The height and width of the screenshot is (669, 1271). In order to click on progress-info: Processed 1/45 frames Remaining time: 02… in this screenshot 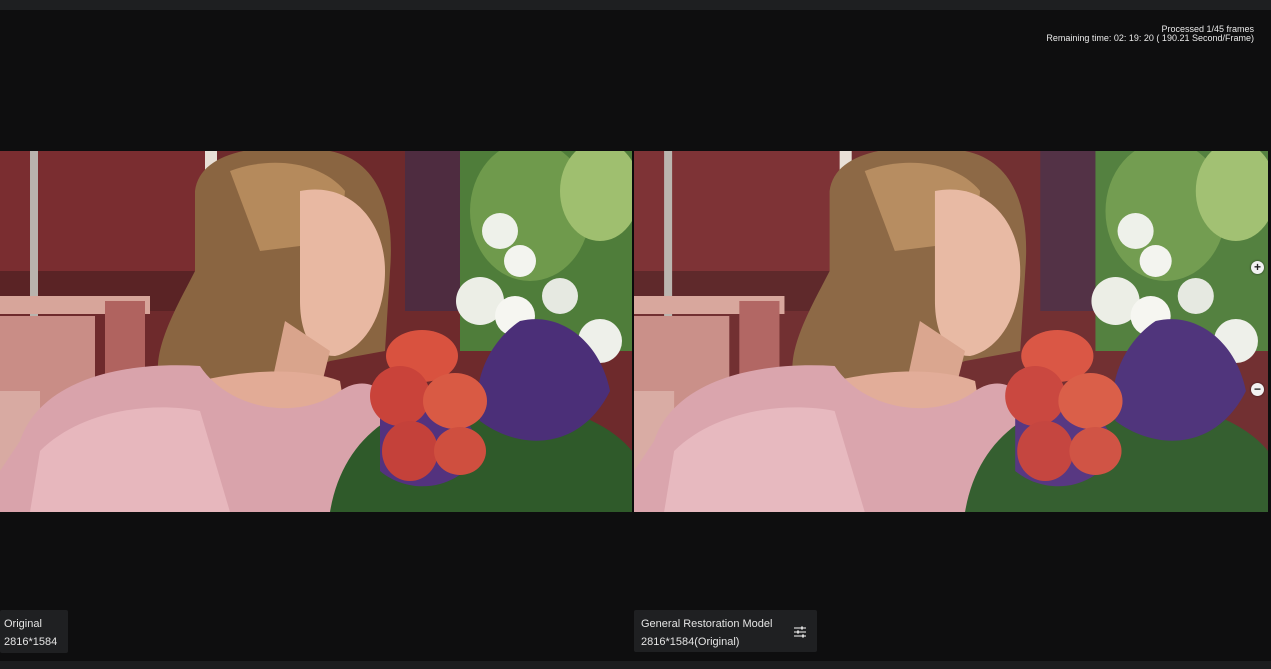, I will do `click(1150, 34)`.